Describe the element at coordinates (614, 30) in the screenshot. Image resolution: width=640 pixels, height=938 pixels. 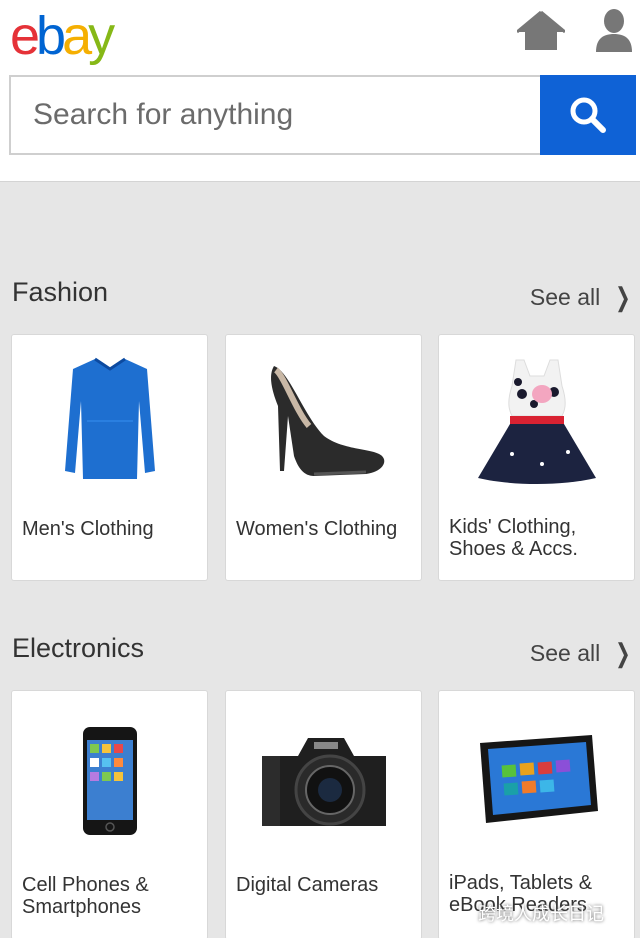
I see `user-icon` at that location.